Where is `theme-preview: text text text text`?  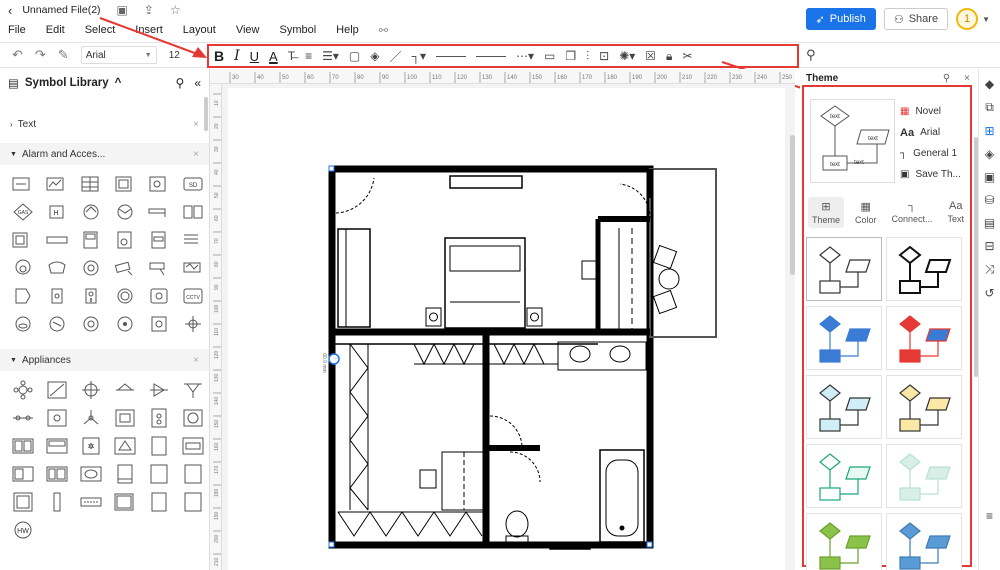
theme-preview: text text text text is located at coordinates (852, 141).